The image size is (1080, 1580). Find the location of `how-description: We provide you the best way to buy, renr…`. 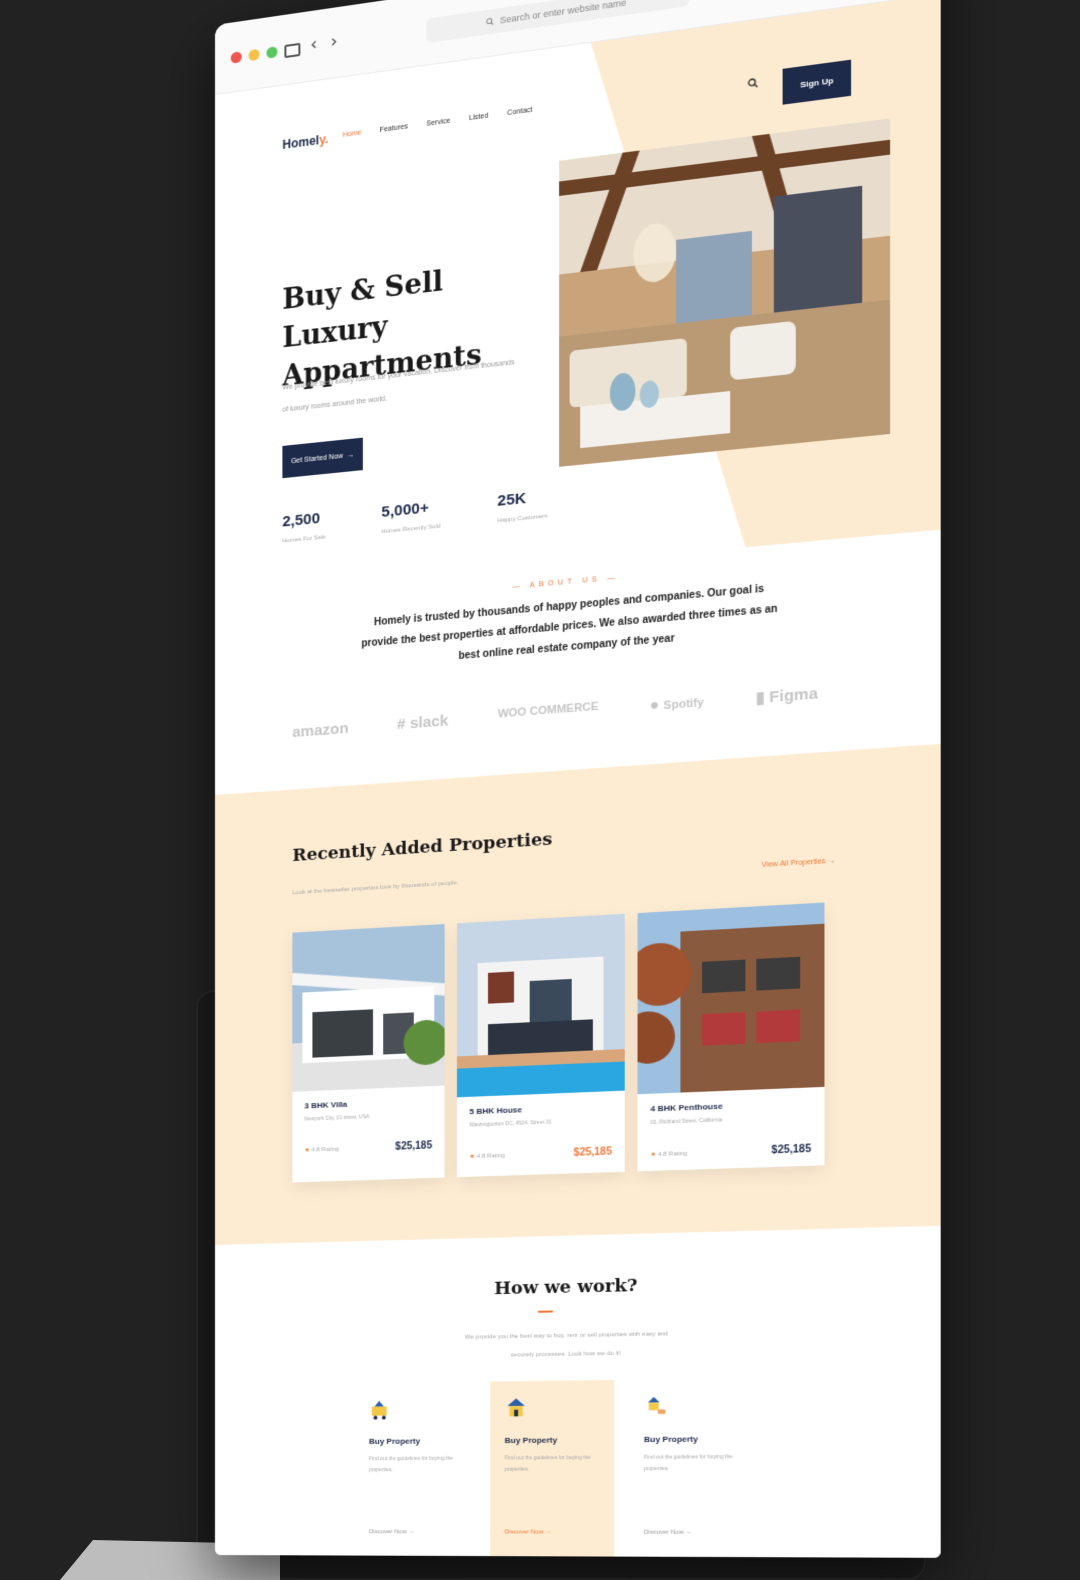

how-description: We provide you the best way to buy, renr… is located at coordinates (578, 1344).